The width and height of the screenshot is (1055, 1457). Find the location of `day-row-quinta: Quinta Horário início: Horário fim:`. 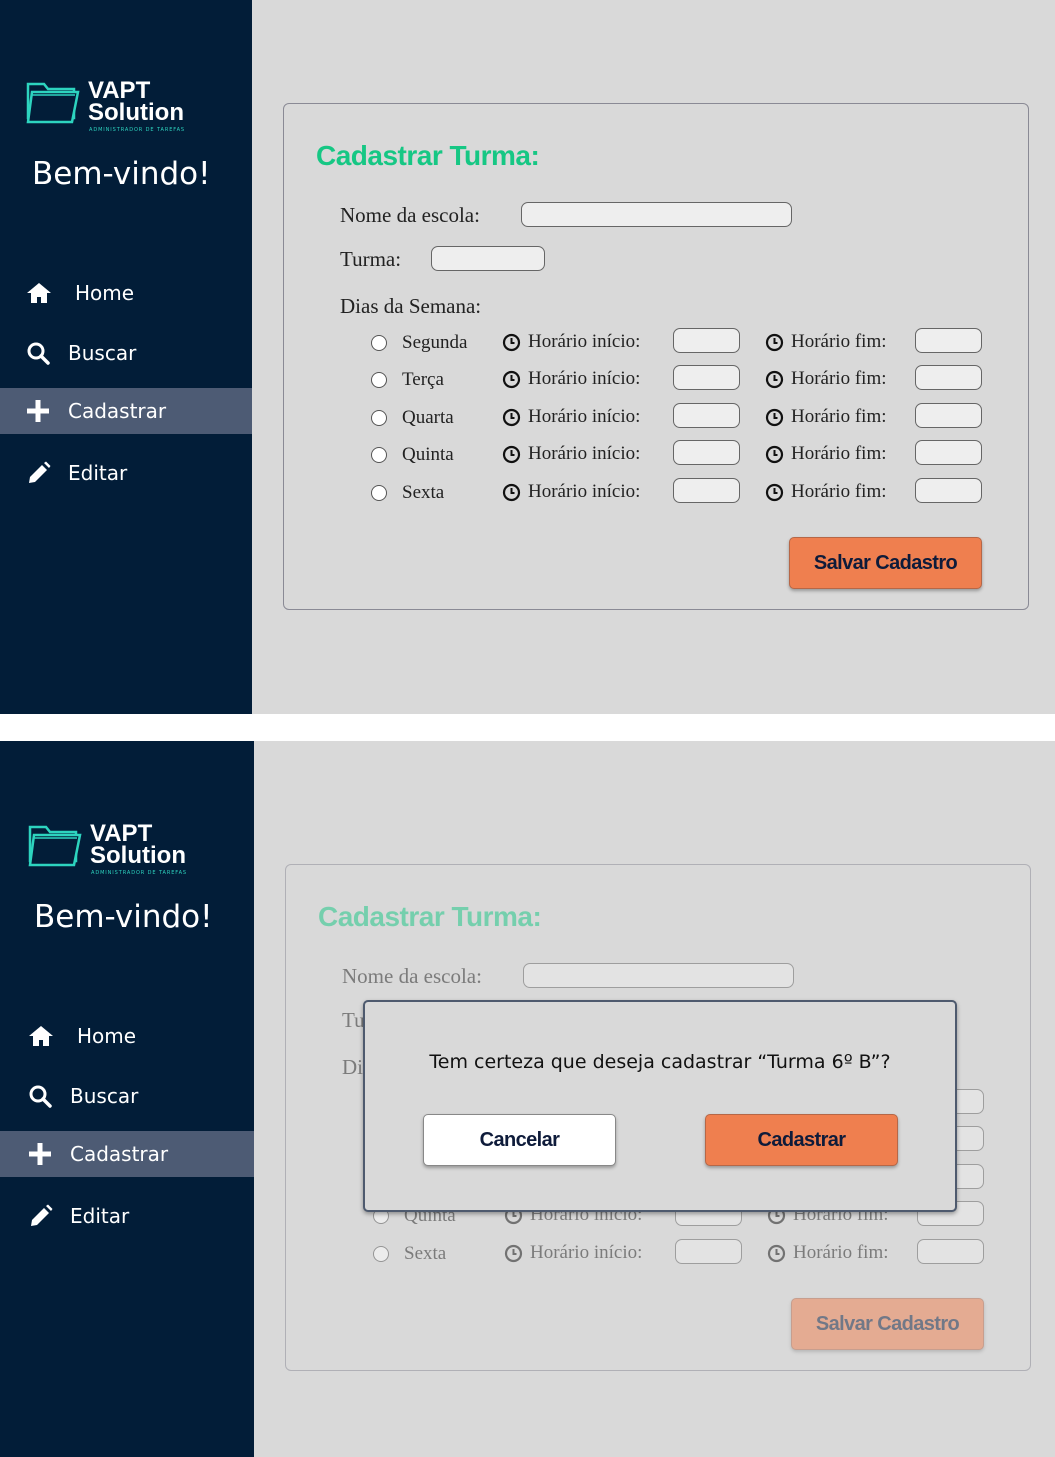

day-row-quinta: Quinta Horário início: Horário fim: is located at coordinates (656, 453).